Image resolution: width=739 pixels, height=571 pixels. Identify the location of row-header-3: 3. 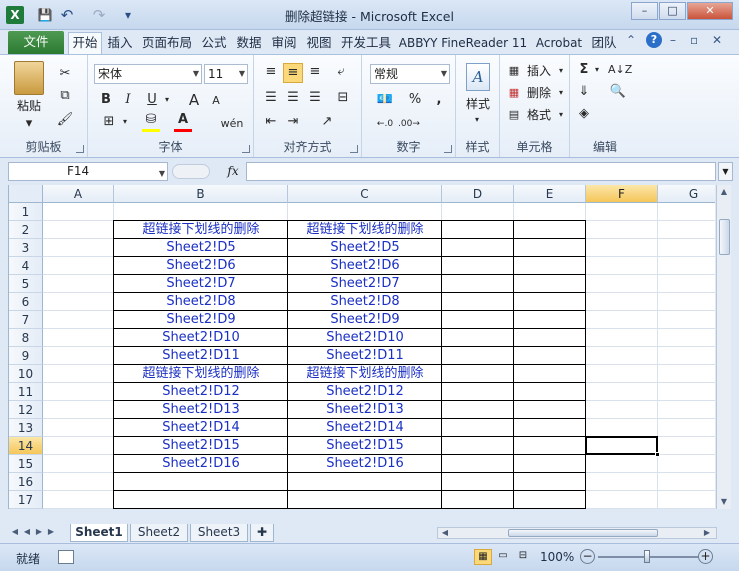
(26, 248).